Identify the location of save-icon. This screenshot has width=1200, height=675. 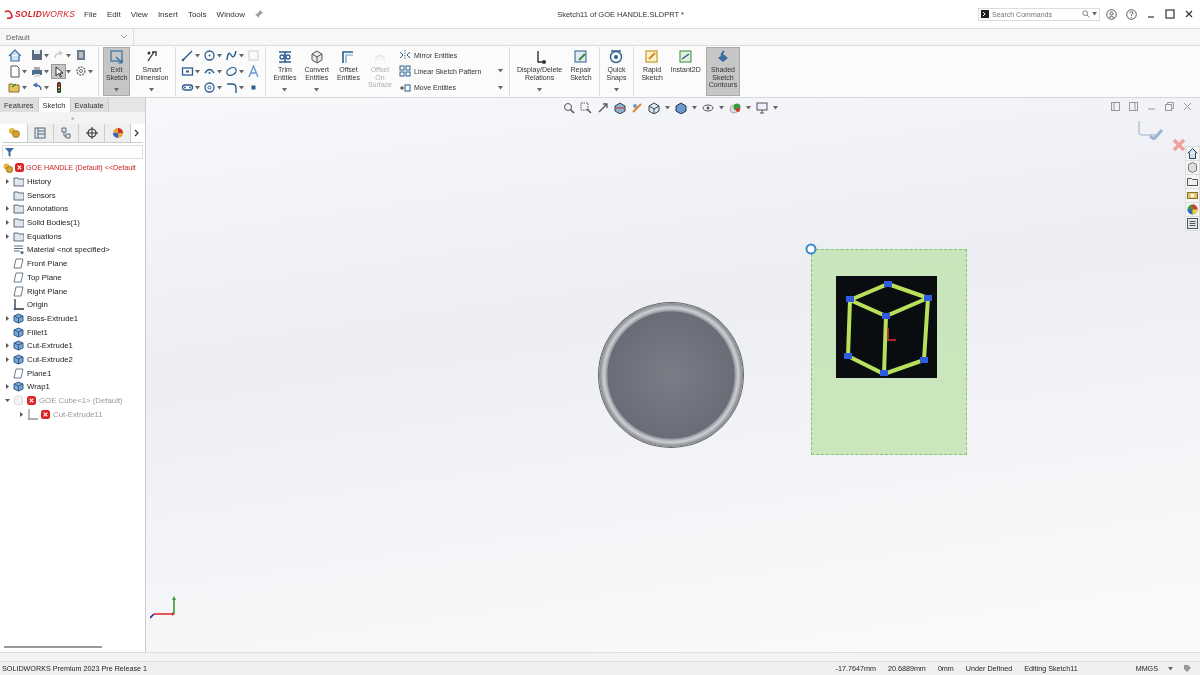
(36, 55).